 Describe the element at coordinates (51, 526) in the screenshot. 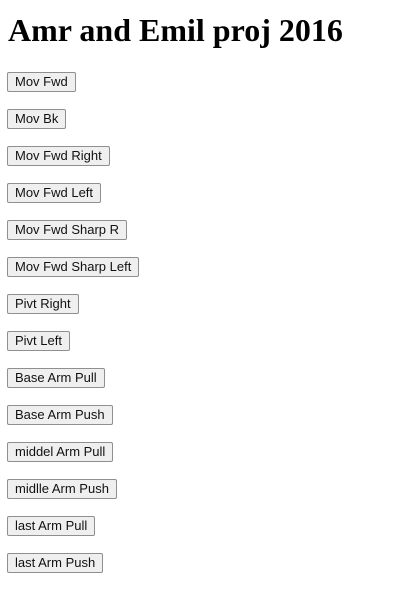

I see `last-arm-pull-button: last Arm Pull` at that location.